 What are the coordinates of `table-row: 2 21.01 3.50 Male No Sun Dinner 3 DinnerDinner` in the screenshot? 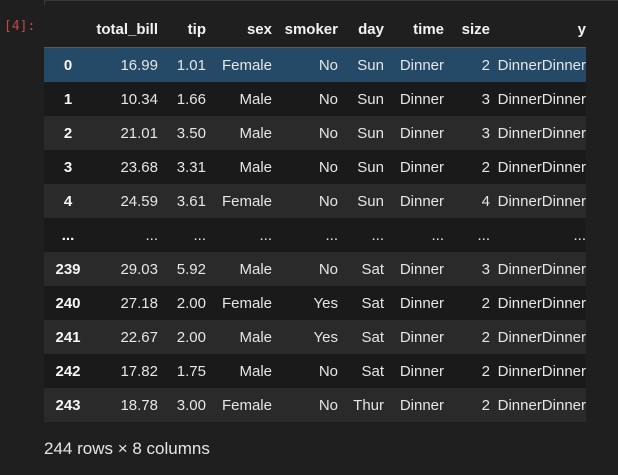 It's located at (315, 133).